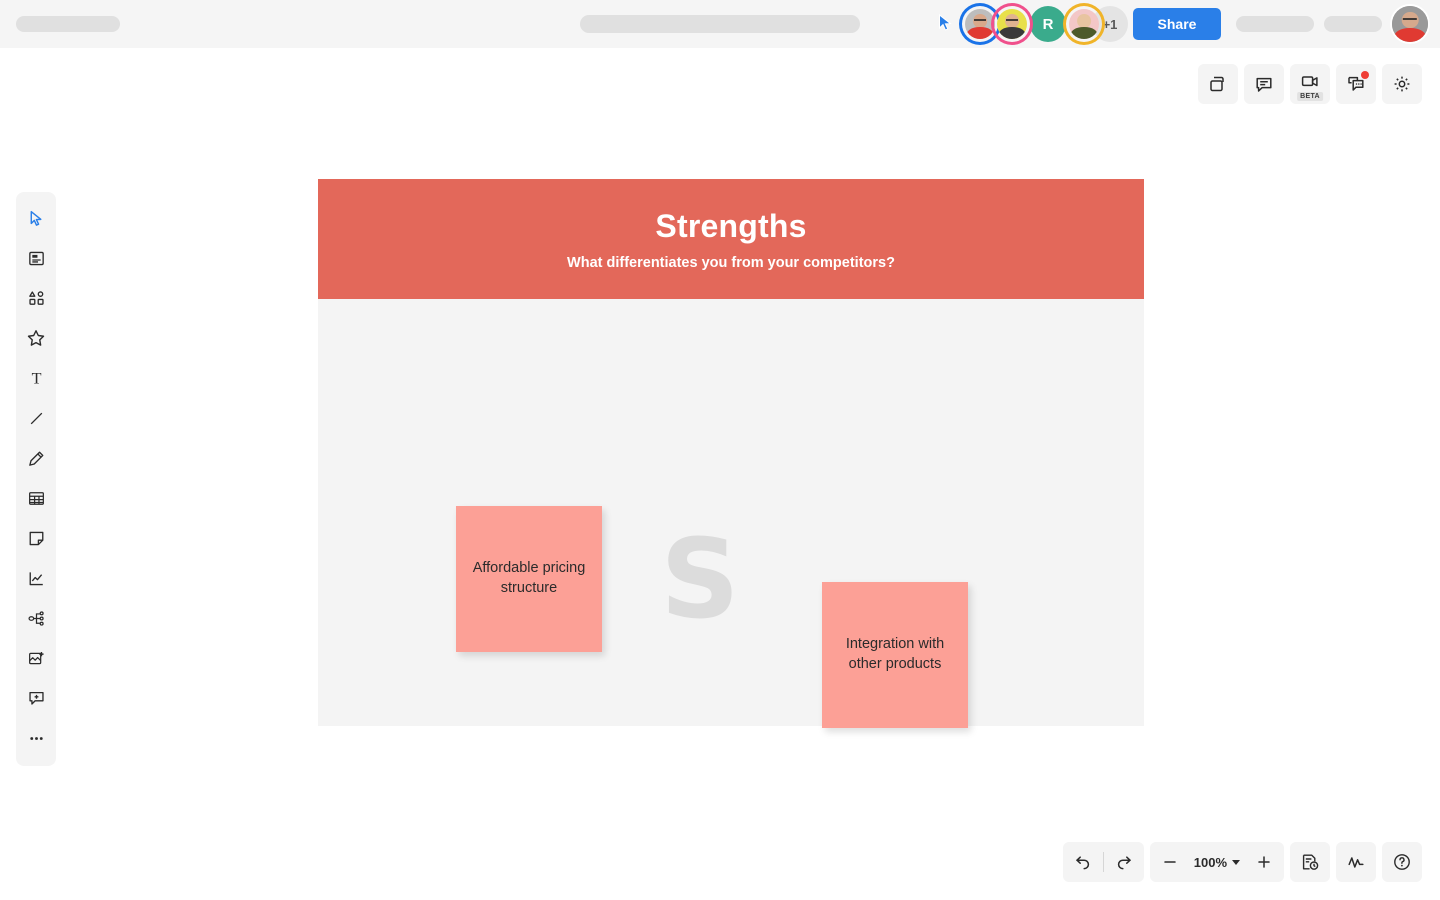  I want to click on gear-icon, so click(1402, 84).